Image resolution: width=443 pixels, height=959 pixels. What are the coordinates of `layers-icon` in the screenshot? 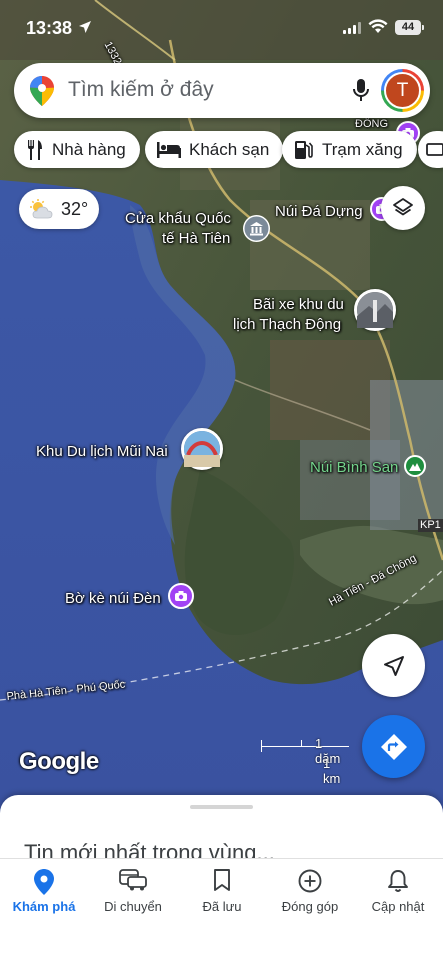 It's located at (403, 207).